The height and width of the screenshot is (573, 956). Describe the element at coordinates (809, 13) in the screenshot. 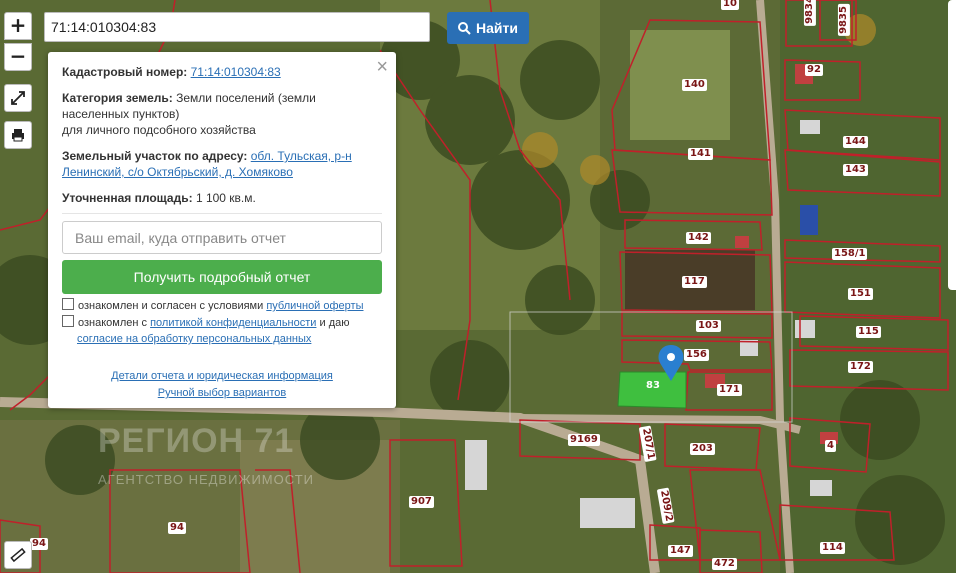

I see `parcel-label: 9834` at that location.